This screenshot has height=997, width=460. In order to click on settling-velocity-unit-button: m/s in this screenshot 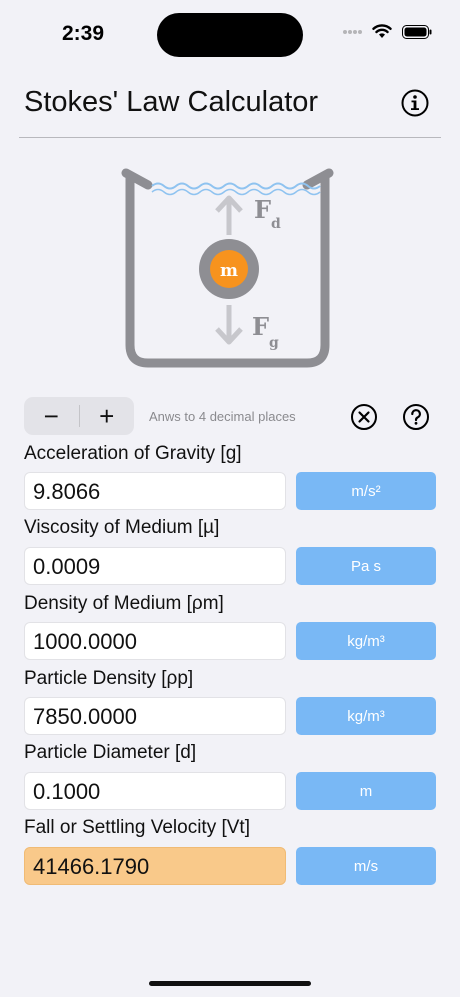, I will do `click(366, 866)`.